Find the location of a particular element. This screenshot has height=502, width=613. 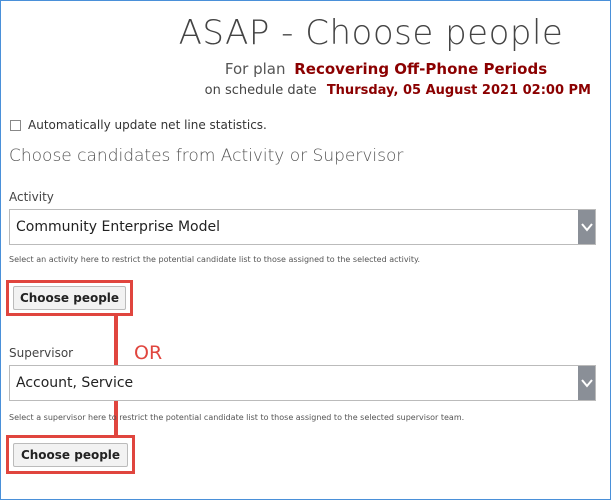

plan-prefix: For plan is located at coordinates (255, 69).